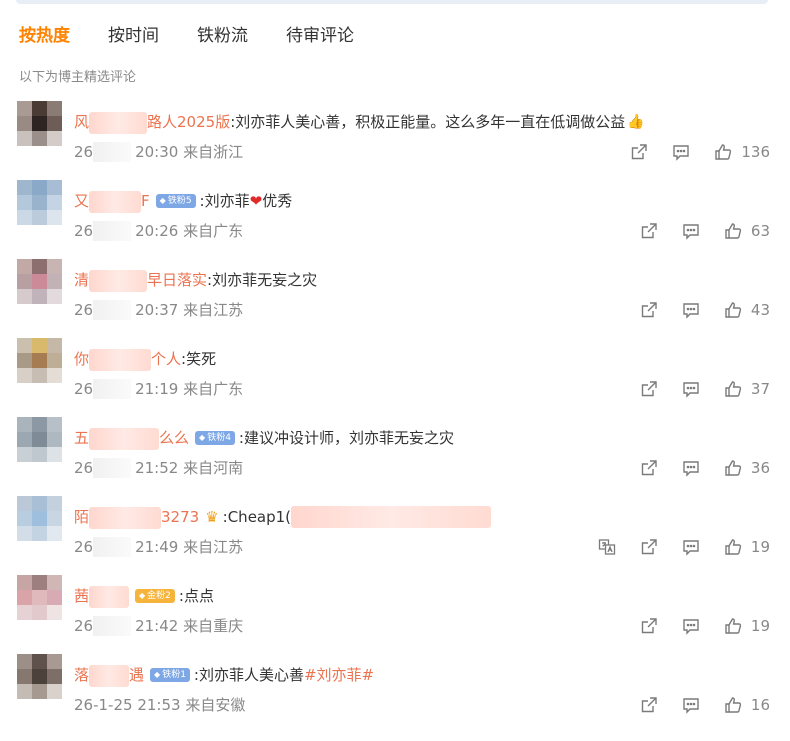 Image resolution: width=790 pixels, height=741 pixels. I want to click on comment-actions: 37, so click(693, 389).